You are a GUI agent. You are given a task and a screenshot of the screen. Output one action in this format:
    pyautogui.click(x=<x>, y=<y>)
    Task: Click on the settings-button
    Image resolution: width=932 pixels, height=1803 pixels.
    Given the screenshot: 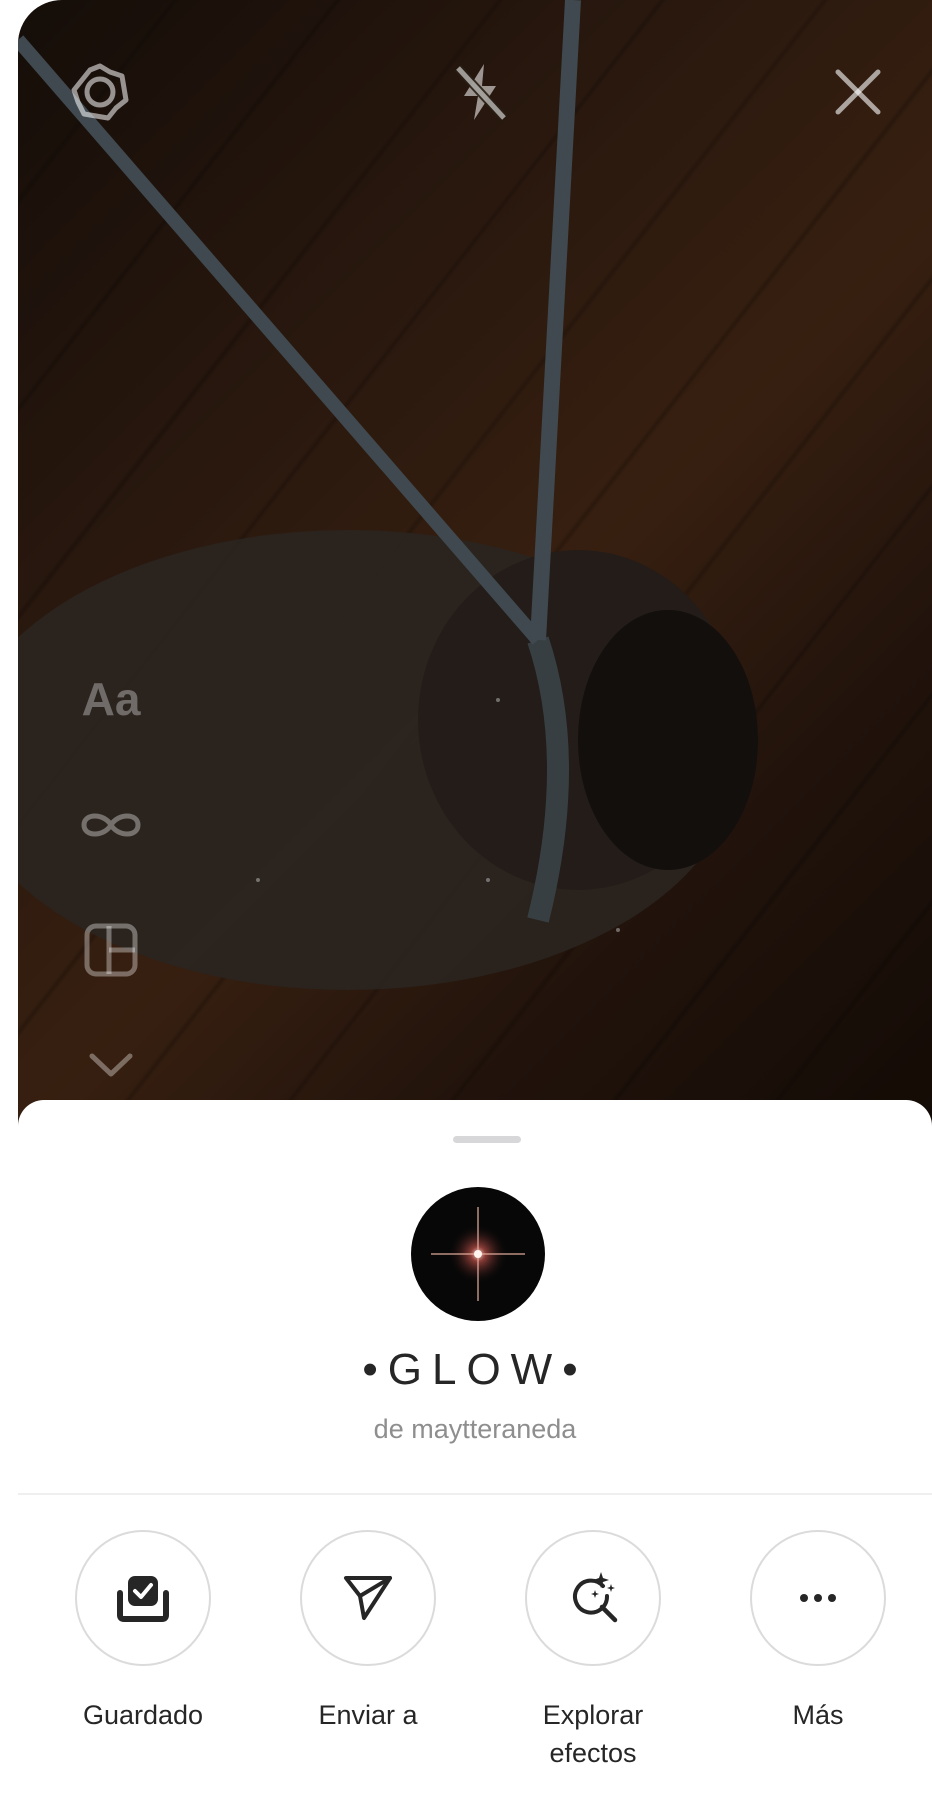 What is the action you would take?
    pyautogui.click(x=100, y=92)
    